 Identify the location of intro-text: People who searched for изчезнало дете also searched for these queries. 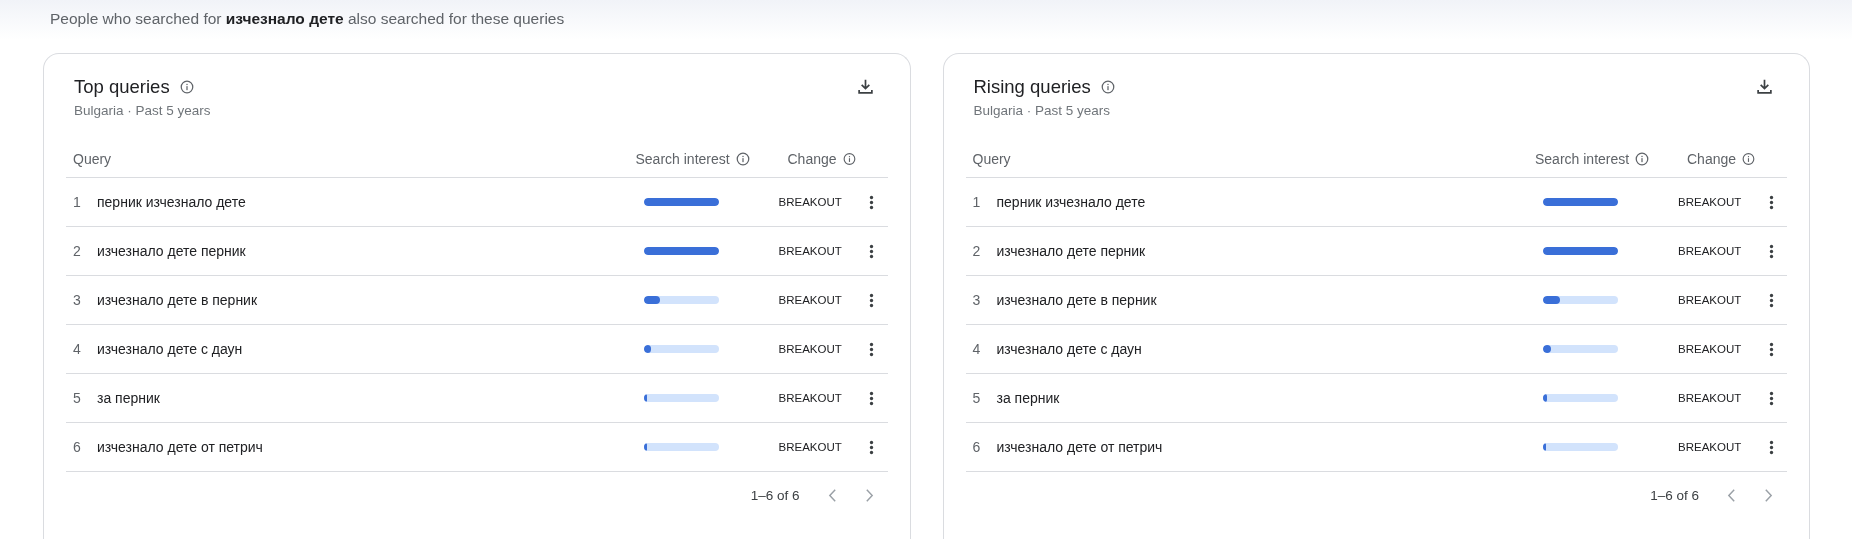
(307, 19).